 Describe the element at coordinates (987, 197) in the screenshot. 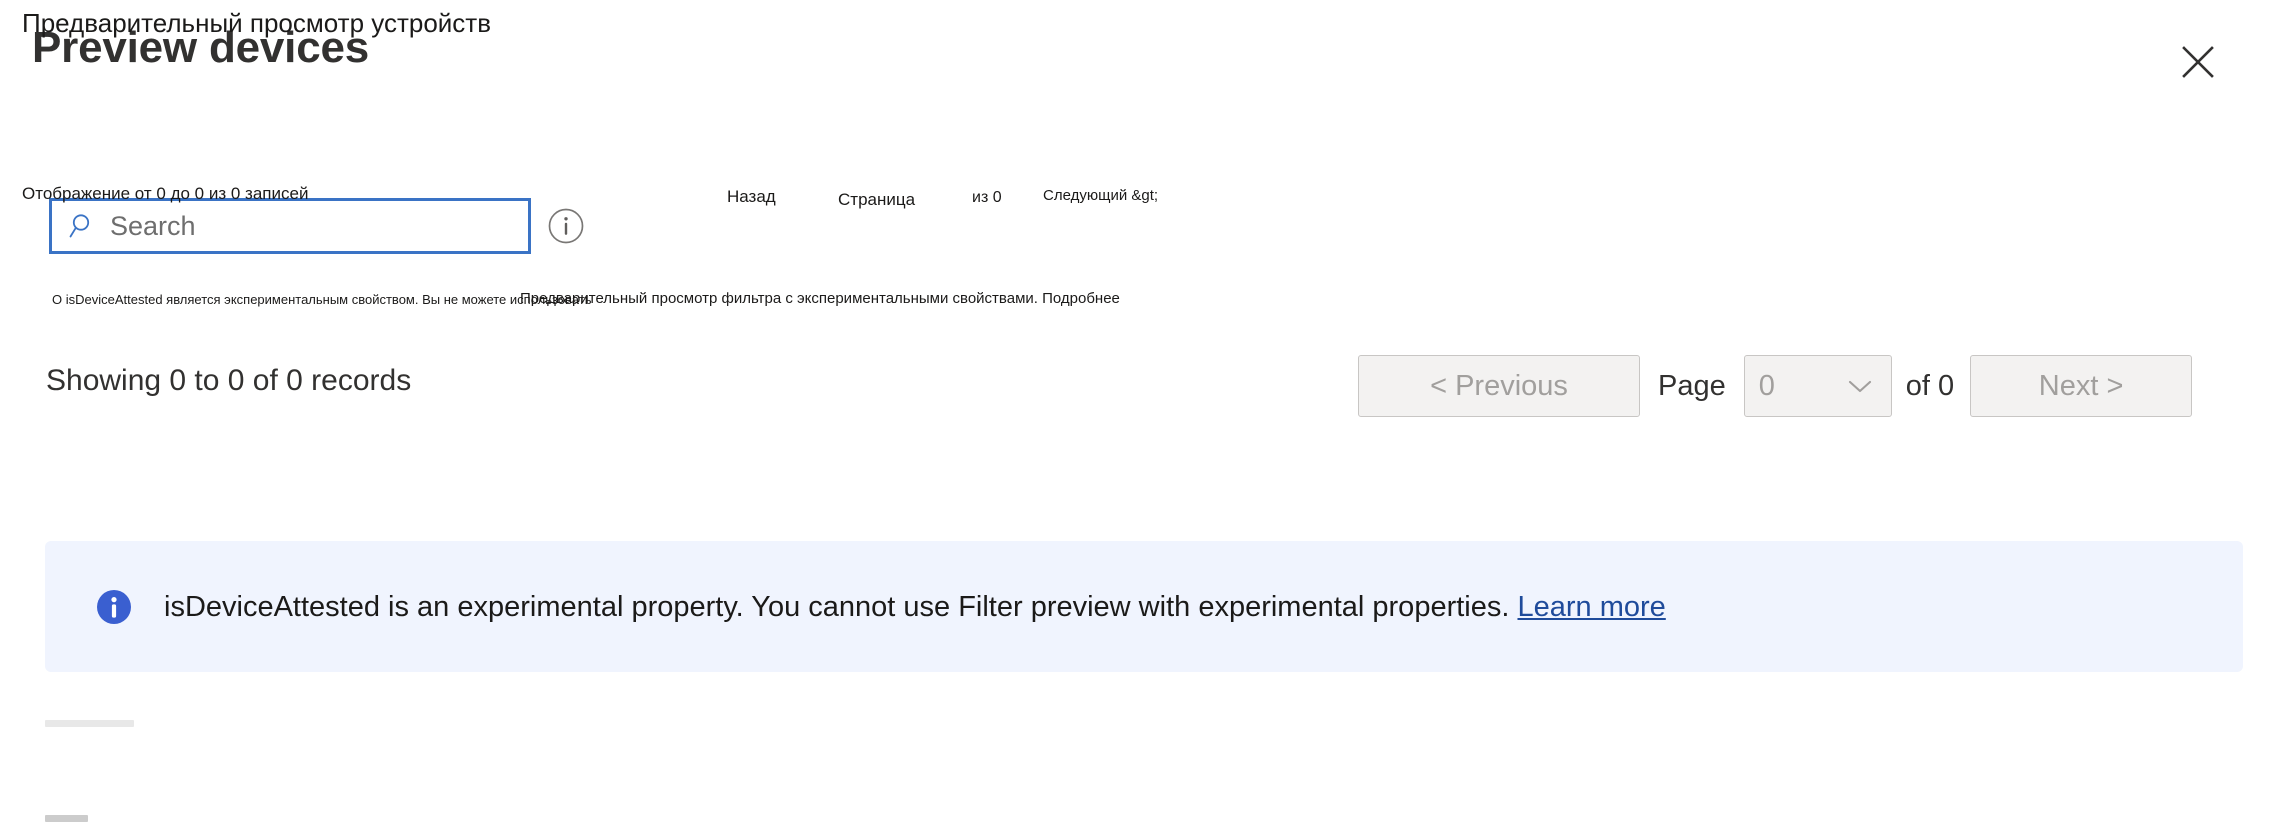

I see `overlay-page-total-ru: из 0` at that location.